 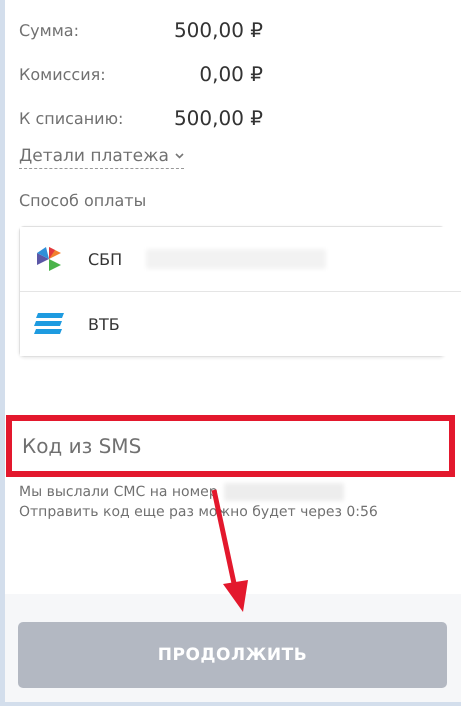 I want to click on vtb-logo-icon, so click(x=49, y=324).